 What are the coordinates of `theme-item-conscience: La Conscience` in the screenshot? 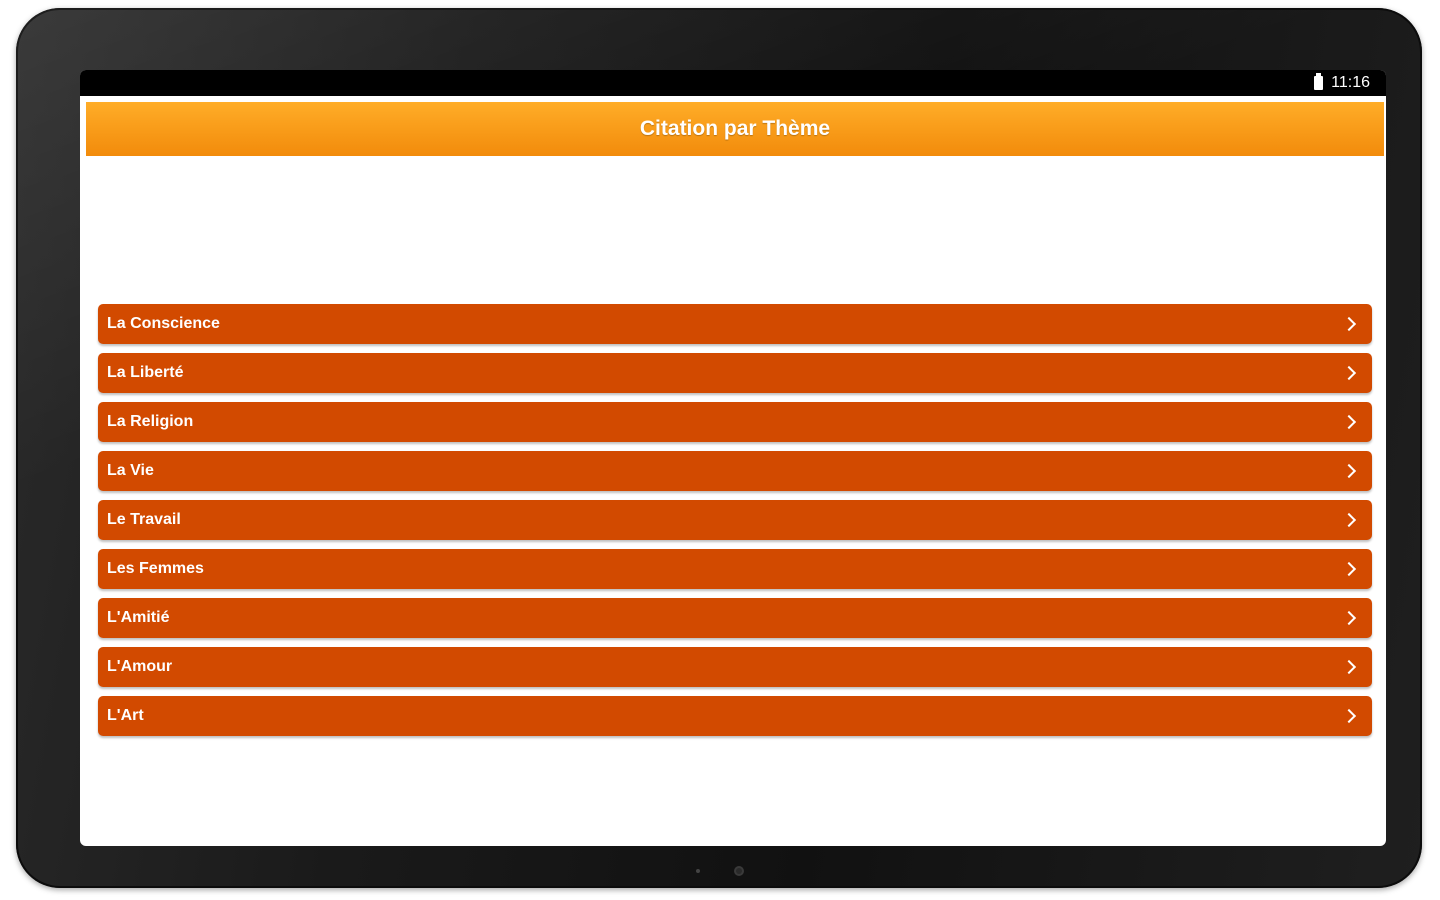 It's located at (735, 324).